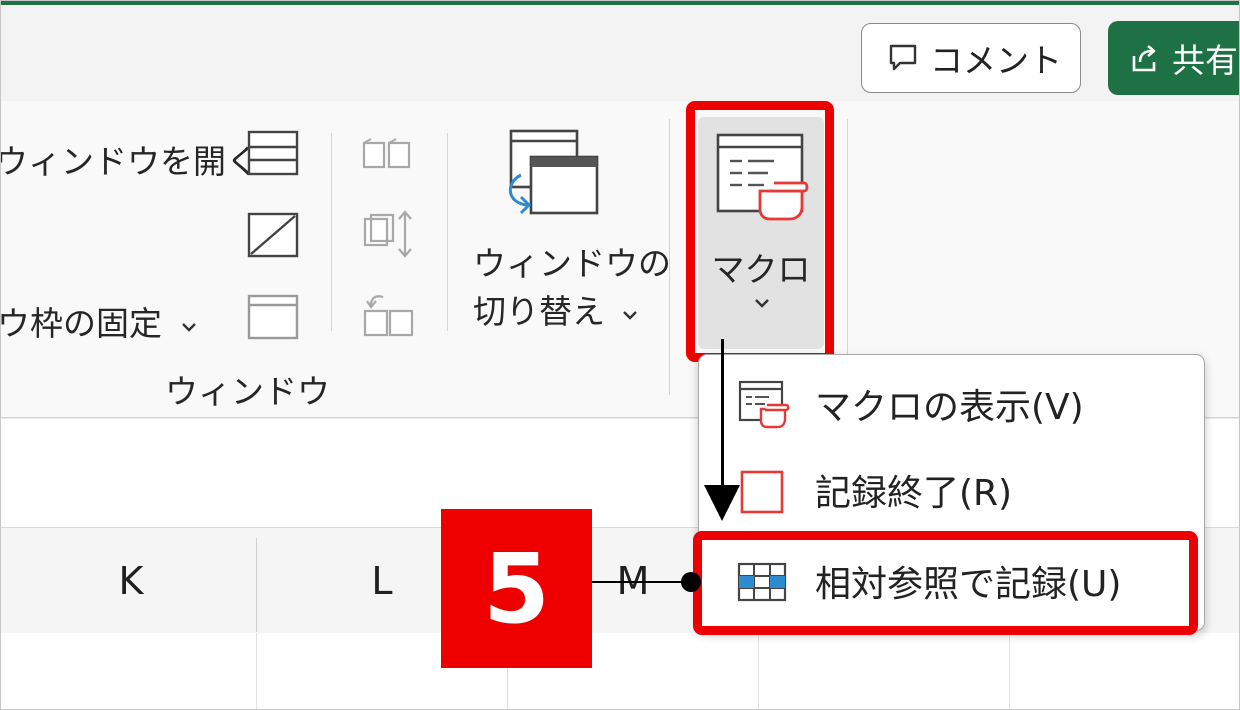  I want to click on comment-button: コメント, so click(971, 58).